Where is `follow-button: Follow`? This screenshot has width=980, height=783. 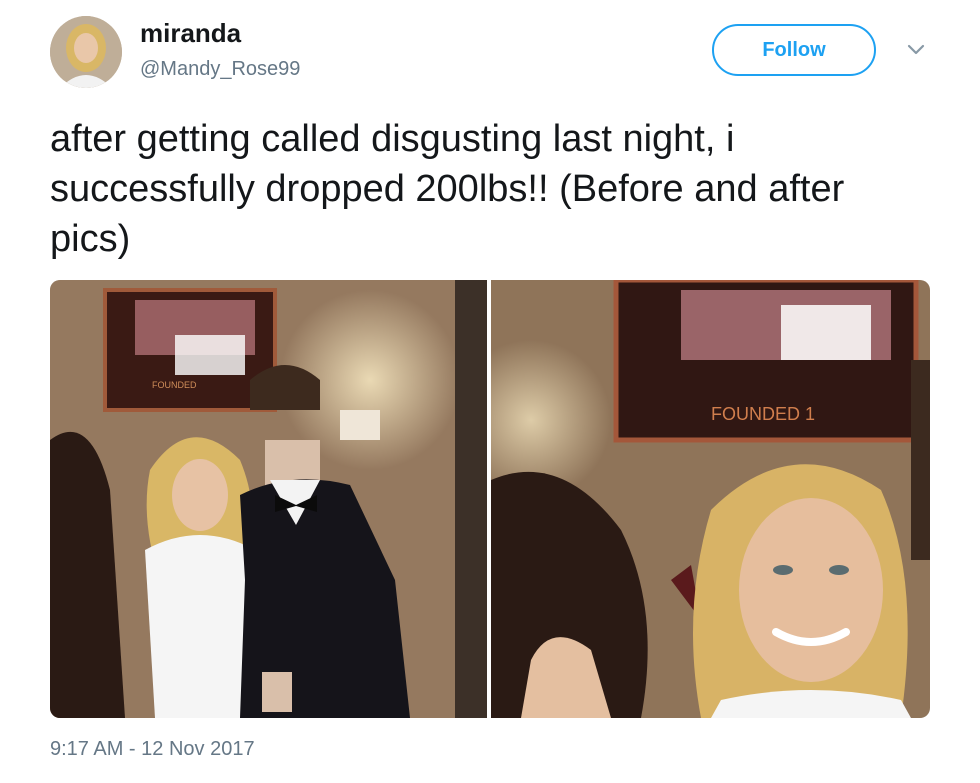
follow-button: Follow is located at coordinates (794, 50).